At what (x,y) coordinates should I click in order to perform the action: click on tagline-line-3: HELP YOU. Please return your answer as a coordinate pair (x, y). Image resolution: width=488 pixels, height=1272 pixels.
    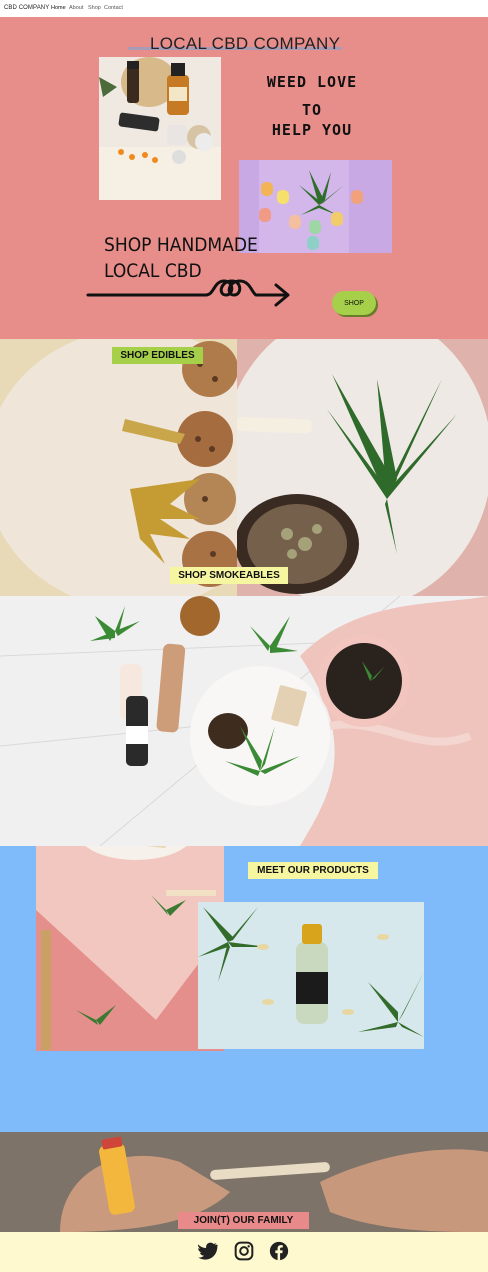
    Looking at the image, I should click on (312, 130).